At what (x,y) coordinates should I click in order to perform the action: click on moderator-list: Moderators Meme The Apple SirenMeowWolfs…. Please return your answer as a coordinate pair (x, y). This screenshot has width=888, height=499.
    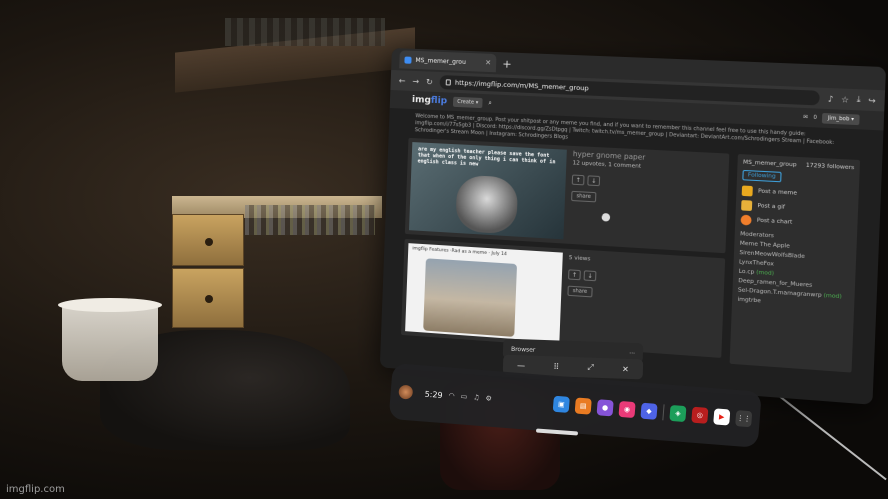
    Looking at the image, I should click on (794, 270).